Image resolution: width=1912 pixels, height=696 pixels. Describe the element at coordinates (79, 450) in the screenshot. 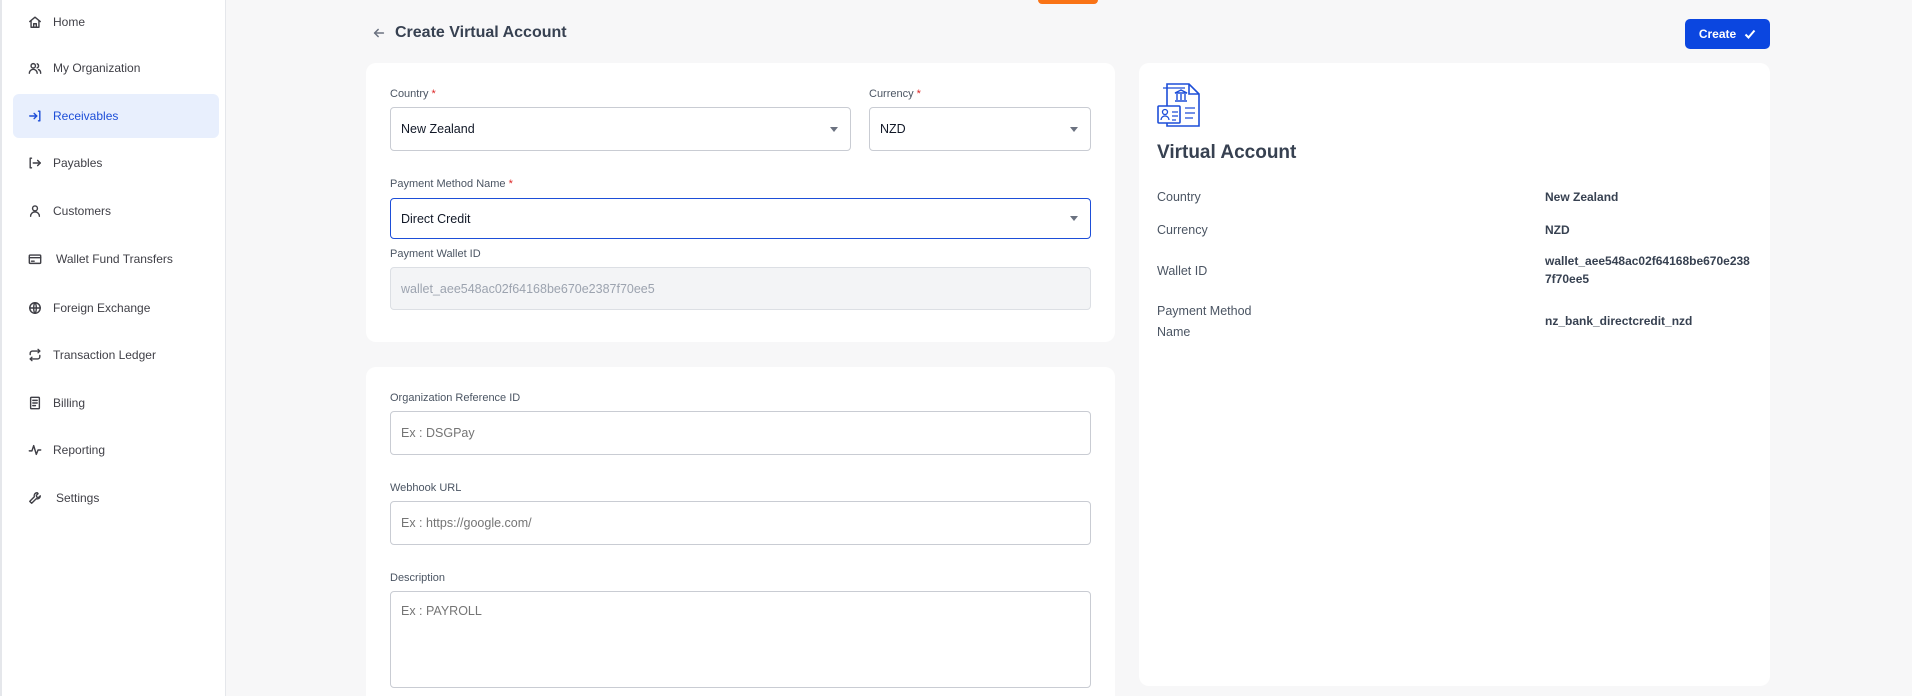

I see `sidebar-item-label: Reporting` at that location.